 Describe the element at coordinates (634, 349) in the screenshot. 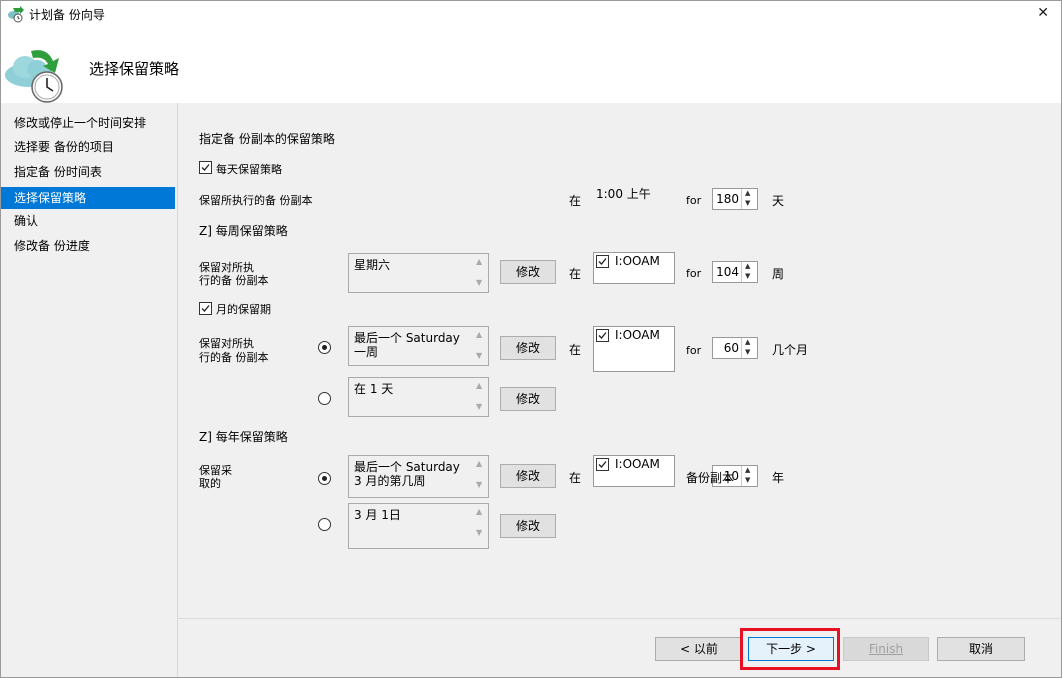

I see `monthly-time-field: I:OOAM` at that location.